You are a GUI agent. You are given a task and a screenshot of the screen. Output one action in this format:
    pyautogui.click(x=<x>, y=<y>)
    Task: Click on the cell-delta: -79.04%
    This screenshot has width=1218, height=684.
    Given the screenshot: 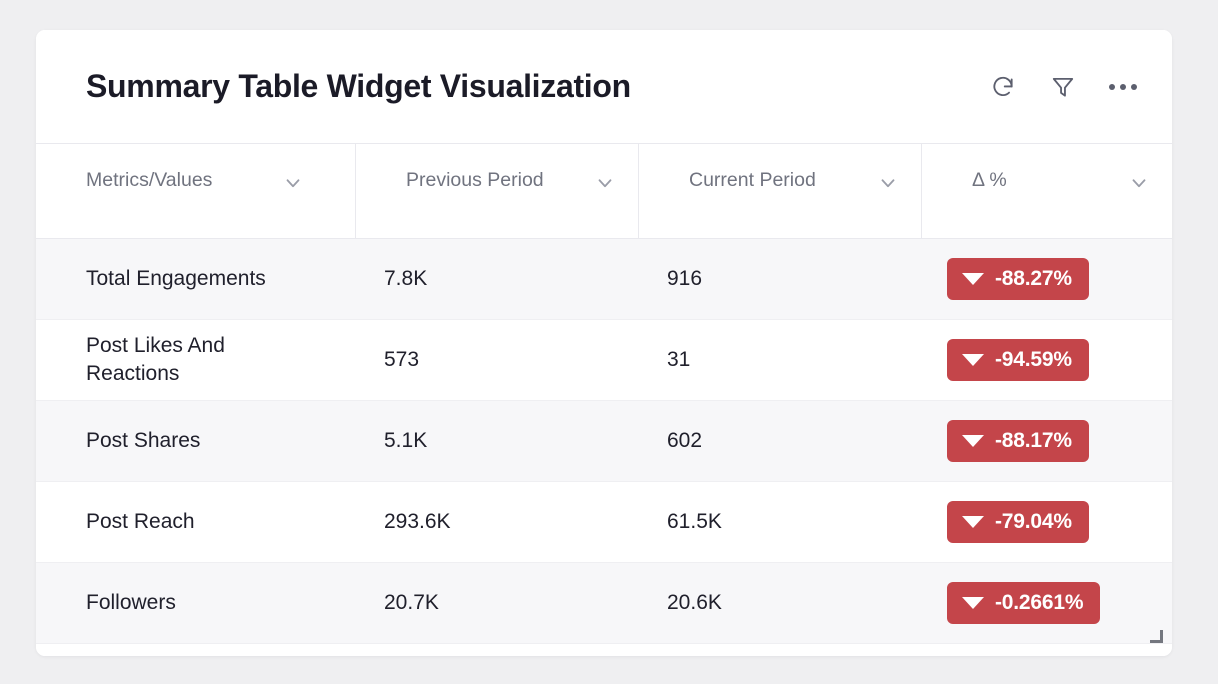 What is the action you would take?
    pyautogui.click(x=1047, y=522)
    